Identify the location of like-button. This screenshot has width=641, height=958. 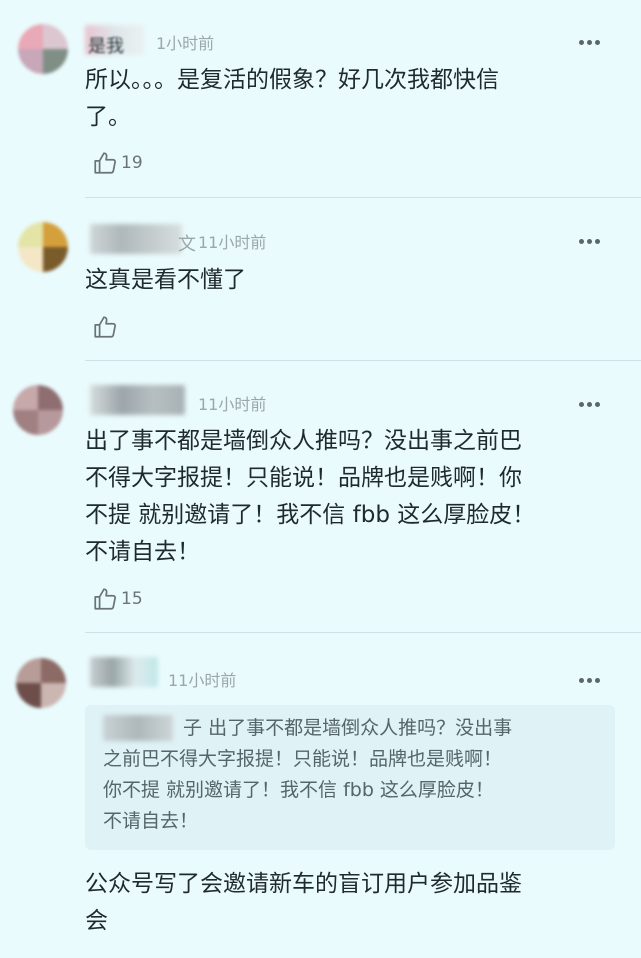
(106, 327).